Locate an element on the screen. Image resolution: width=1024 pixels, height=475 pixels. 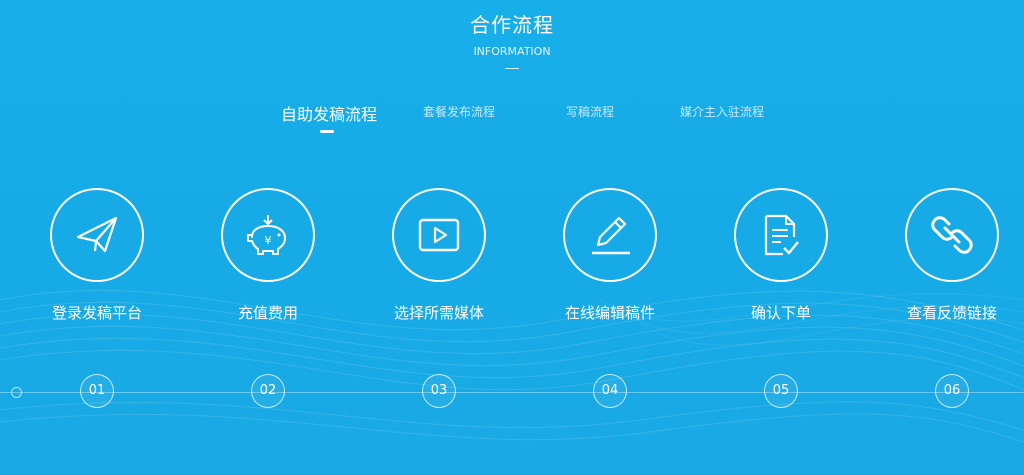
tab-package-publishing: 套餐发布流程 is located at coordinates (459, 111).